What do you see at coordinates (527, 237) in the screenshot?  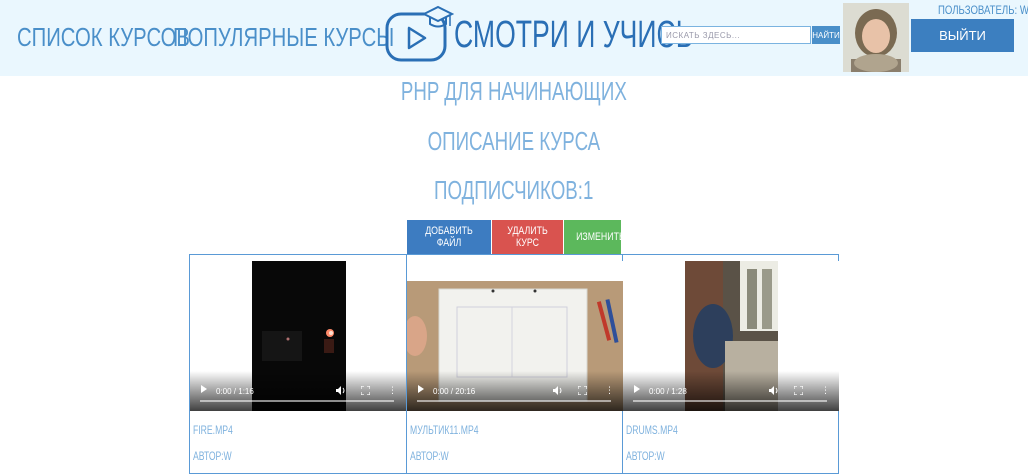 I see `delete-course-button: УДАЛИТЬ КУРС` at bounding box center [527, 237].